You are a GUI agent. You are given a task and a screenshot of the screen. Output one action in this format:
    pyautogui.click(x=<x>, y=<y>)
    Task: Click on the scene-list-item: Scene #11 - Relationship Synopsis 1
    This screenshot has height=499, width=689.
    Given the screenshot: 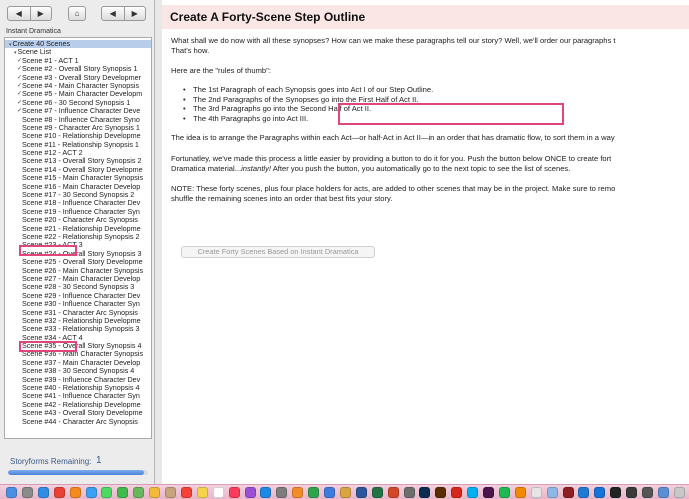 What is the action you would take?
    pyautogui.click(x=78, y=145)
    